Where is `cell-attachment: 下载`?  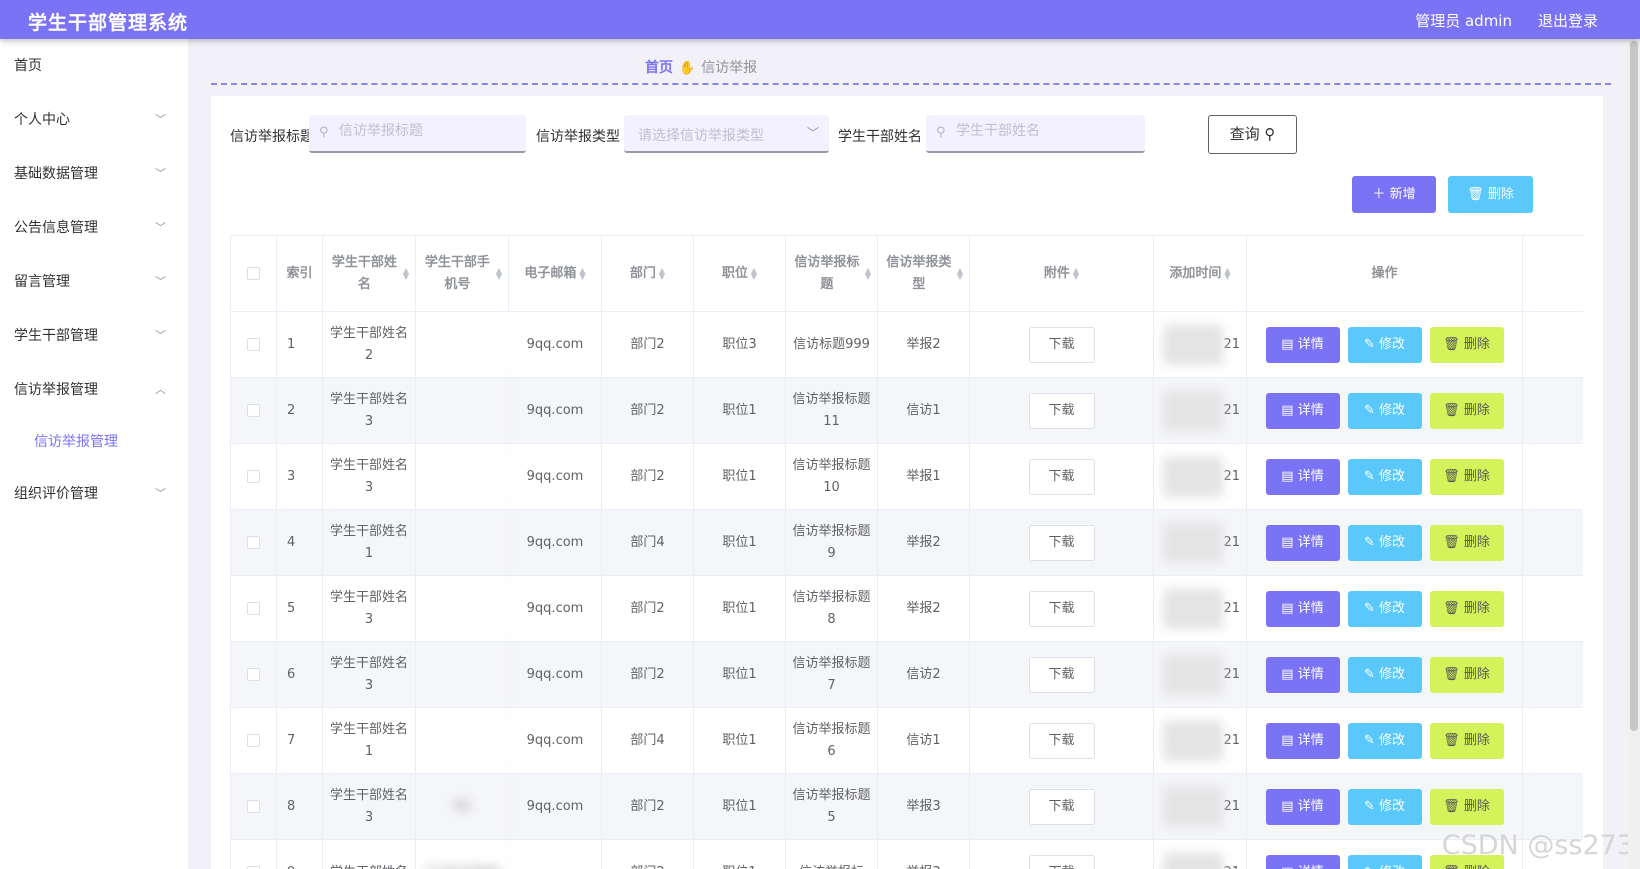 cell-attachment: 下载 is located at coordinates (1062, 410).